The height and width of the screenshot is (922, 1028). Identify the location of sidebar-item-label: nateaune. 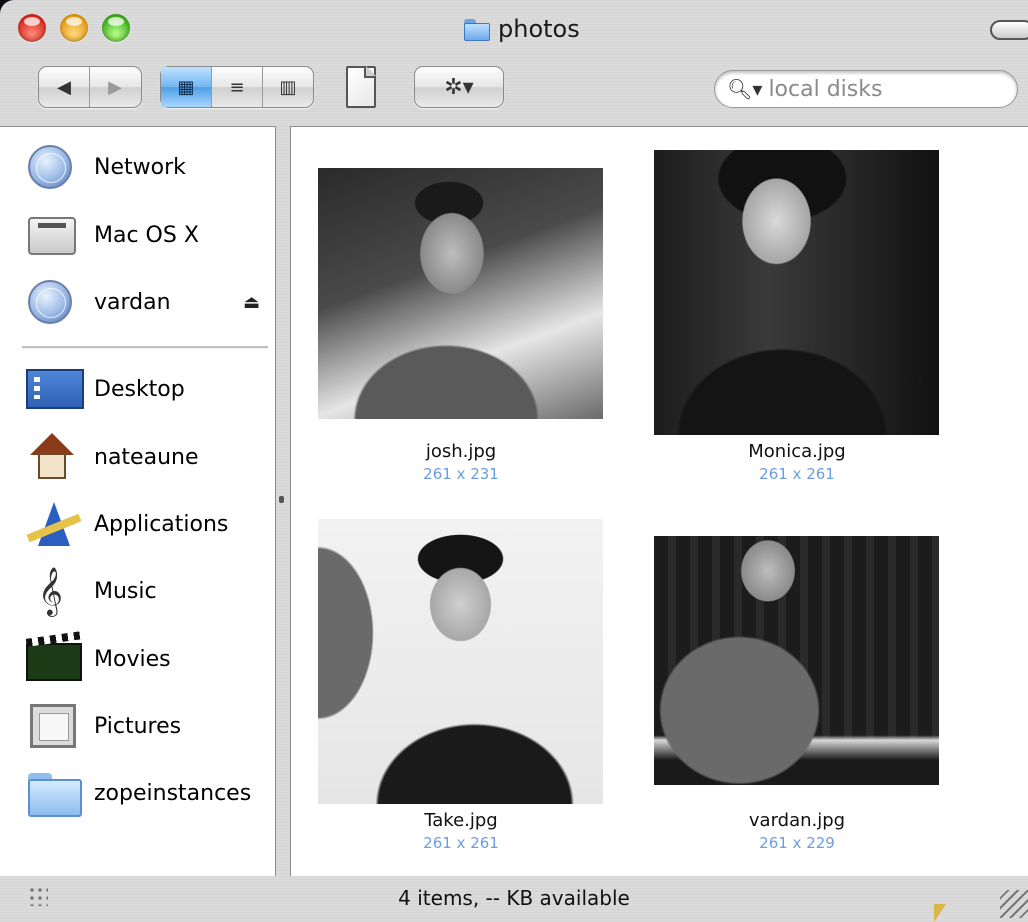
(146, 457).